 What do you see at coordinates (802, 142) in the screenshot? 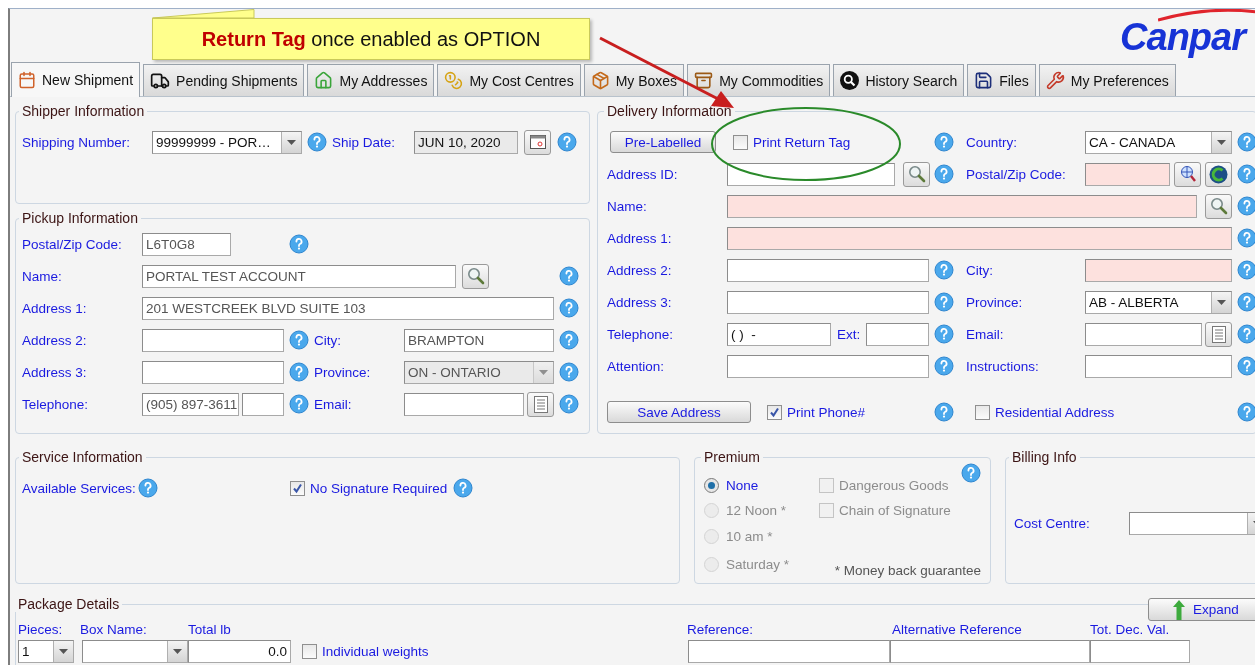
I see `checkbox-label: Print Return Tag` at bounding box center [802, 142].